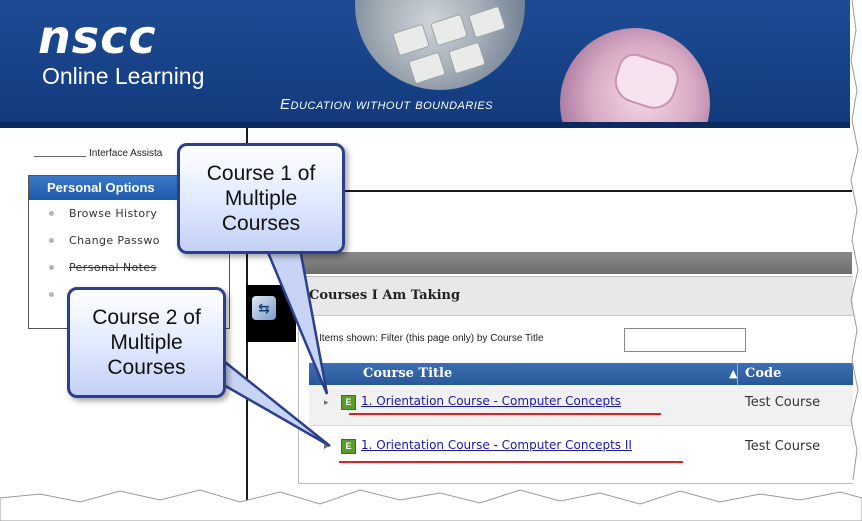  I want to click on callout-2-pointer, so click(274, 401).